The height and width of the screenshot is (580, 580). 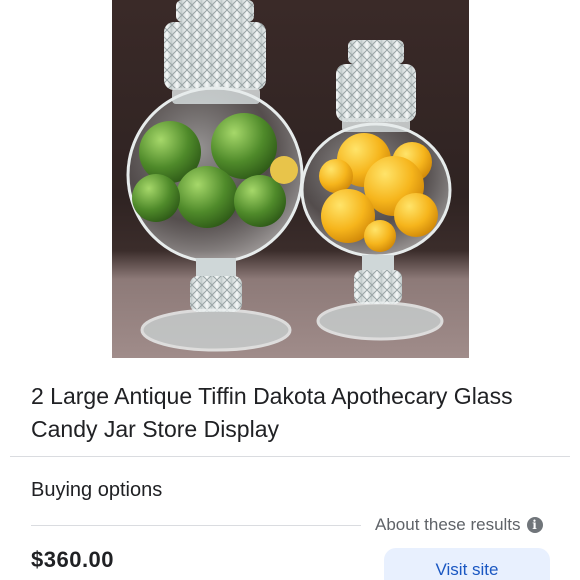 What do you see at coordinates (448, 524) in the screenshot?
I see `about-results-label: About these results` at bounding box center [448, 524].